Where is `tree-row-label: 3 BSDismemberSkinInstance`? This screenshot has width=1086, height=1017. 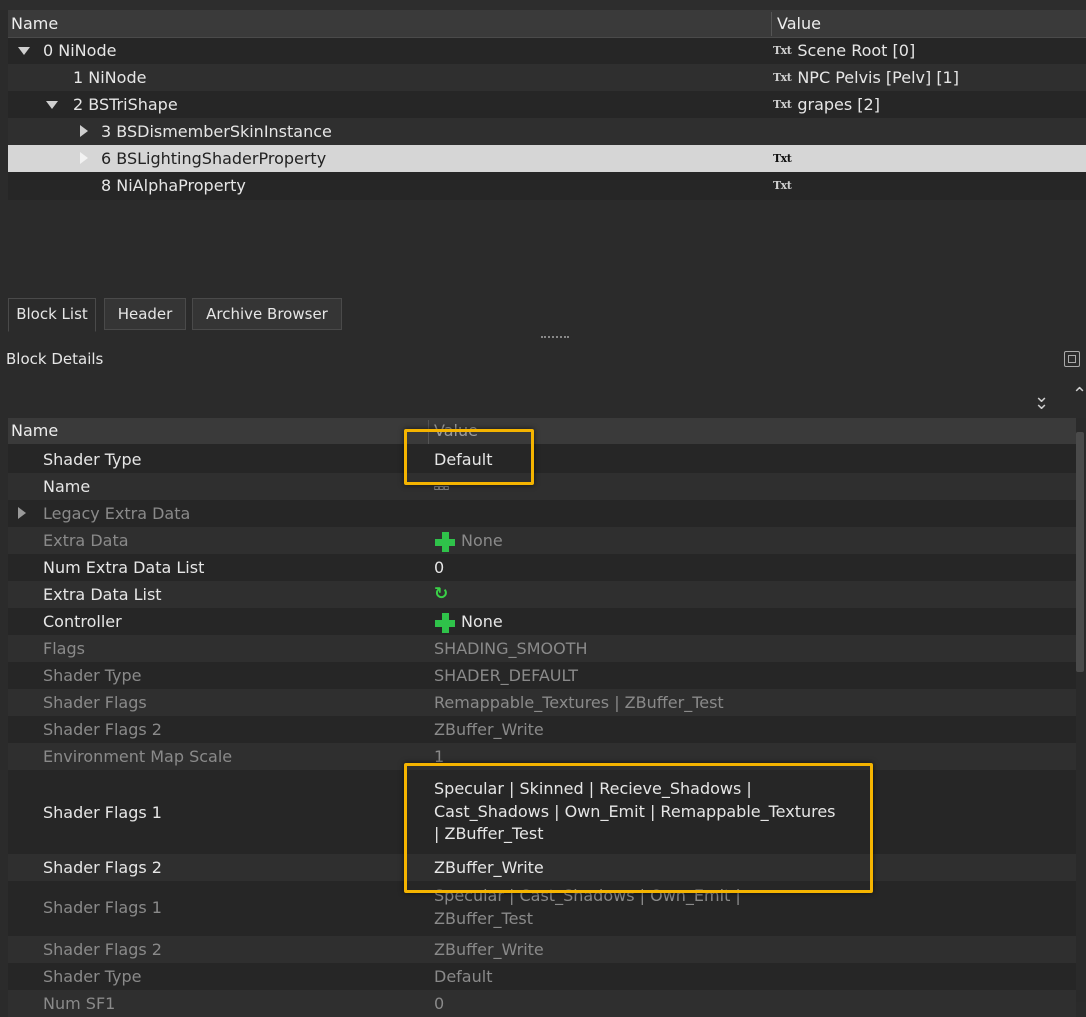
tree-row-label: 3 BSDismemberSkinInstance is located at coordinates (216, 131).